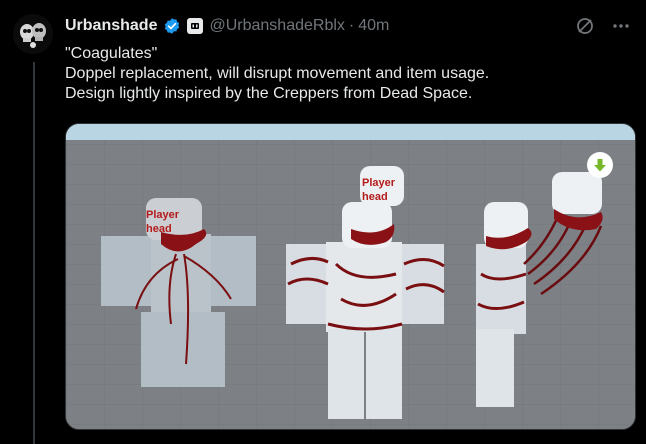 This screenshot has width=646, height=444. What do you see at coordinates (585, 26) in the screenshot?
I see `grok-icon` at bounding box center [585, 26].